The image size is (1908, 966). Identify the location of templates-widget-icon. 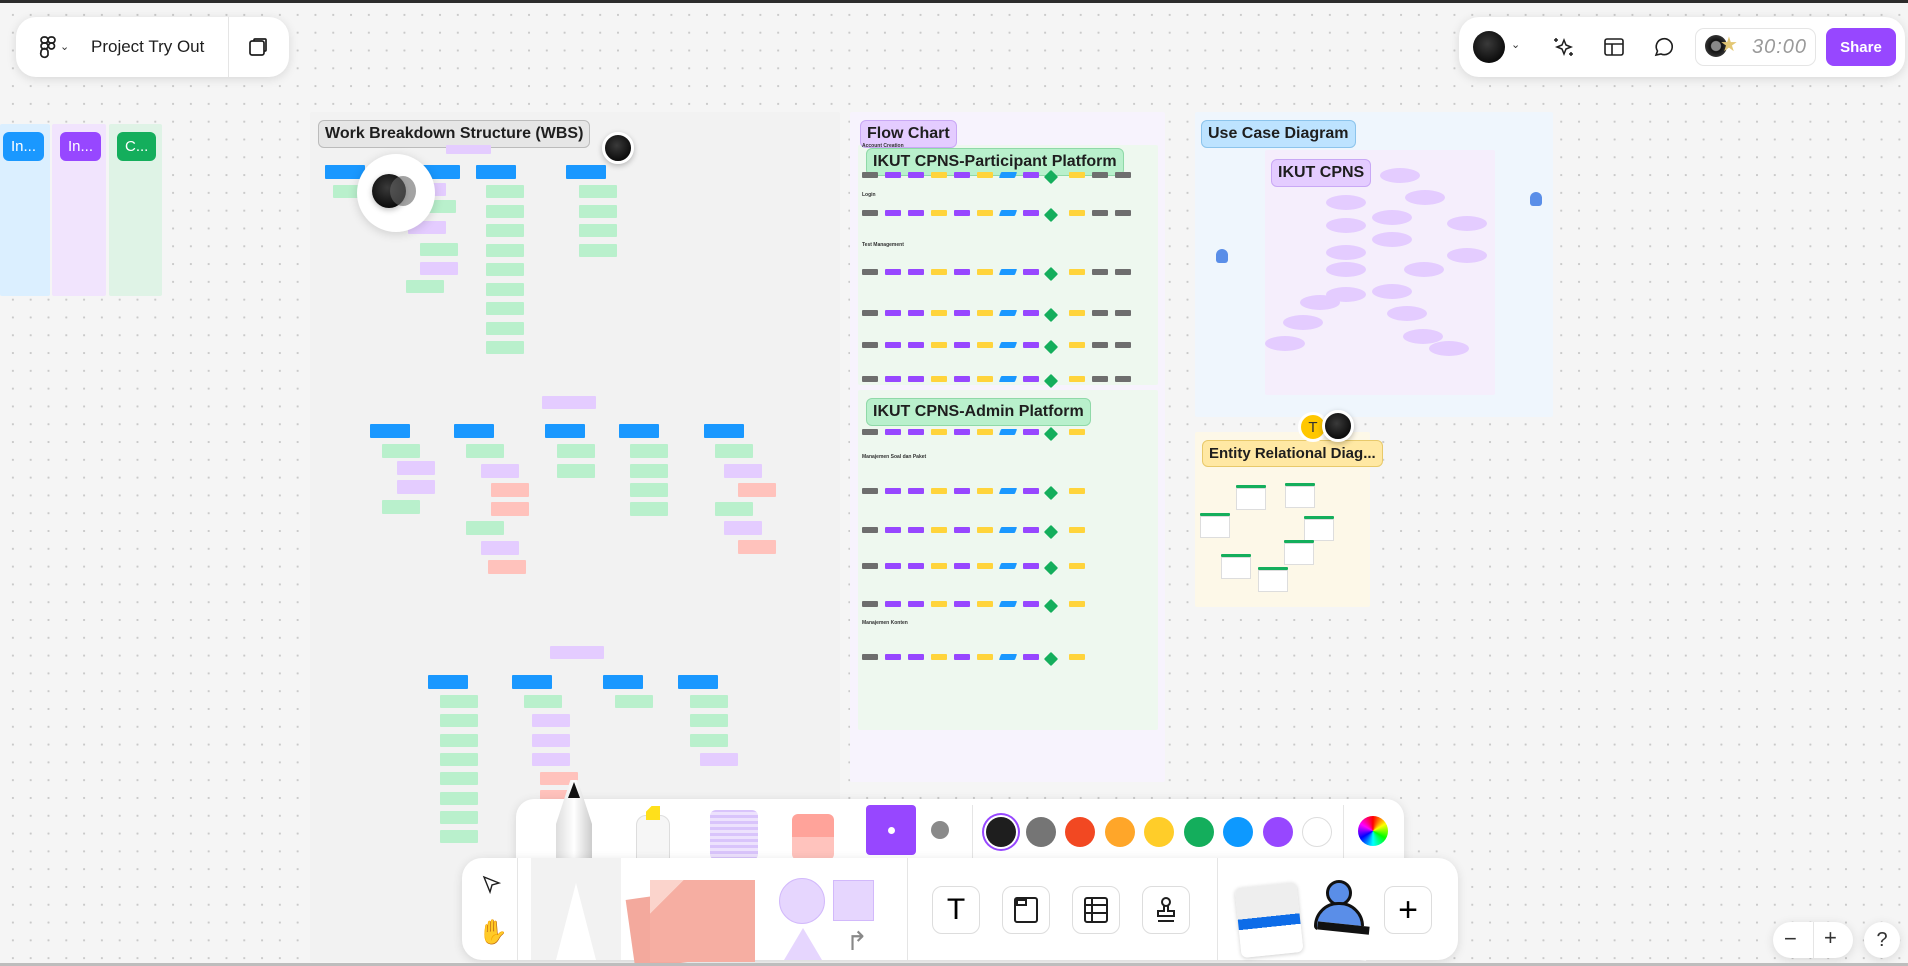
(1269, 920).